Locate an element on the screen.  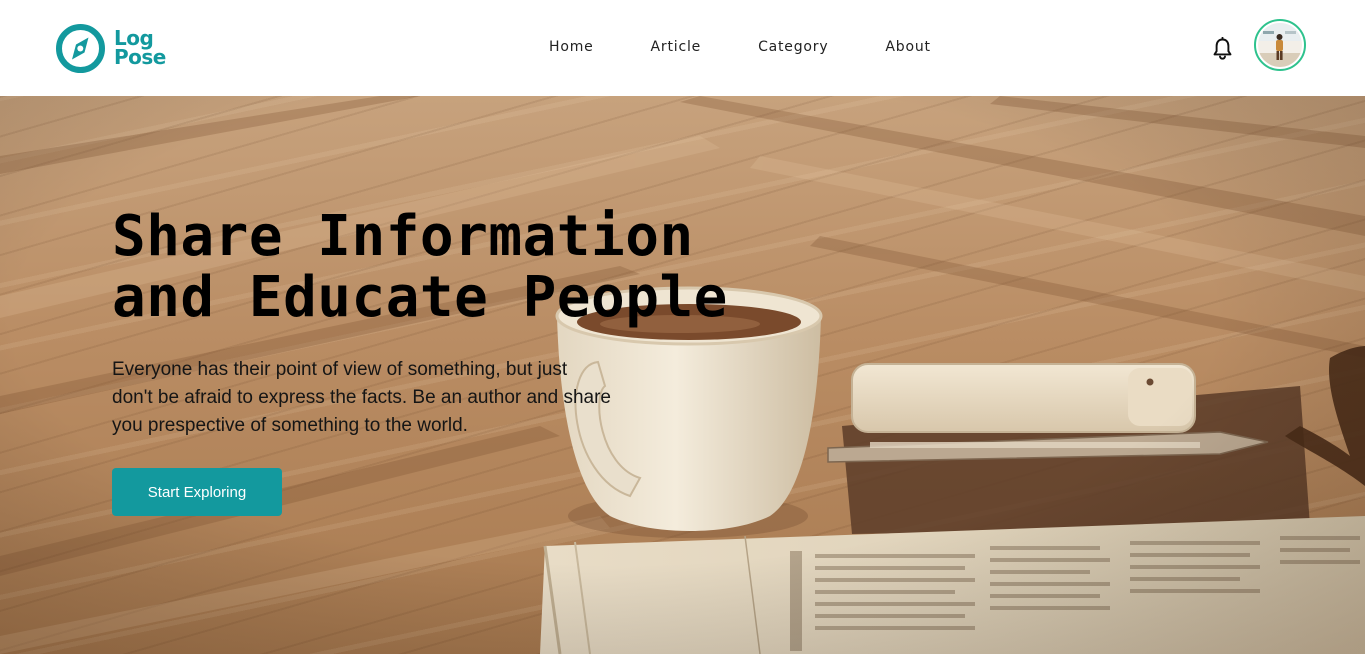
nav-about: About is located at coordinates (907, 47).